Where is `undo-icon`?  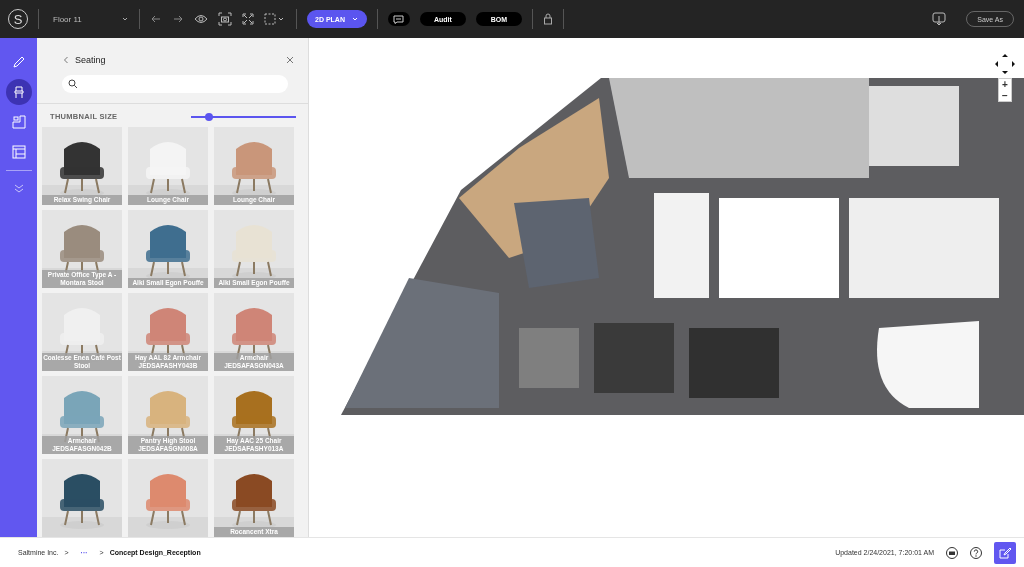
undo-icon is located at coordinates (156, 19).